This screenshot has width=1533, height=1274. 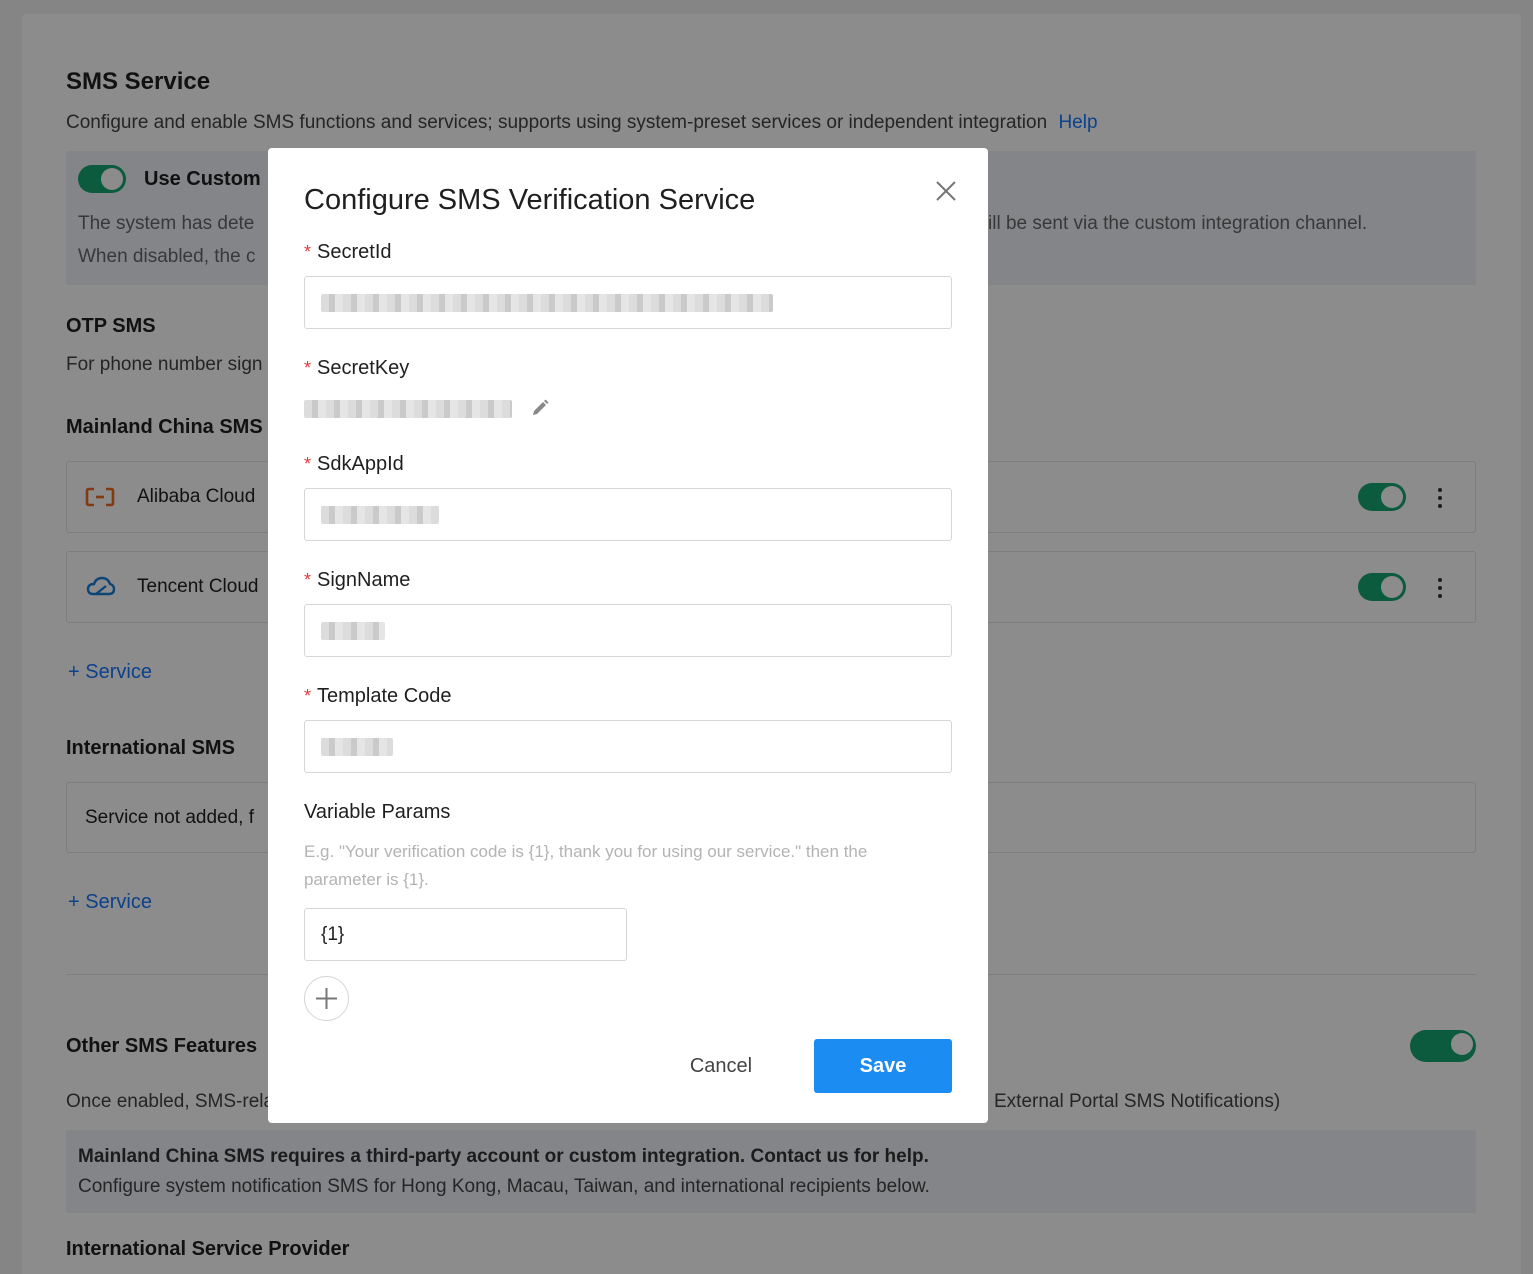 What do you see at coordinates (628, 514) in the screenshot?
I see `sdk-app-id-input` at bounding box center [628, 514].